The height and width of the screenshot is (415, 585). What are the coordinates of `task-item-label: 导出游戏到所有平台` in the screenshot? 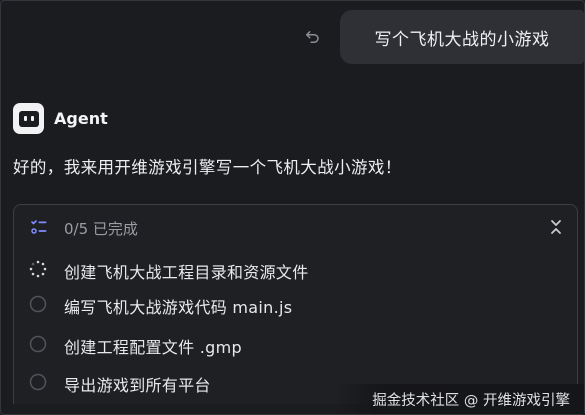 It's located at (137, 385).